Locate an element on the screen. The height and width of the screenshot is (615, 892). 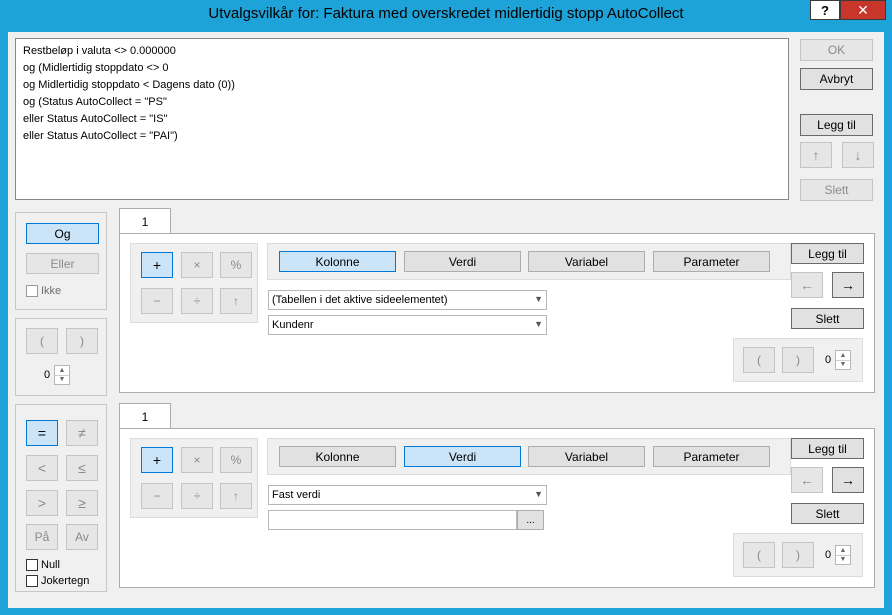
tab-operand-2: 1 is located at coordinates (145, 416).